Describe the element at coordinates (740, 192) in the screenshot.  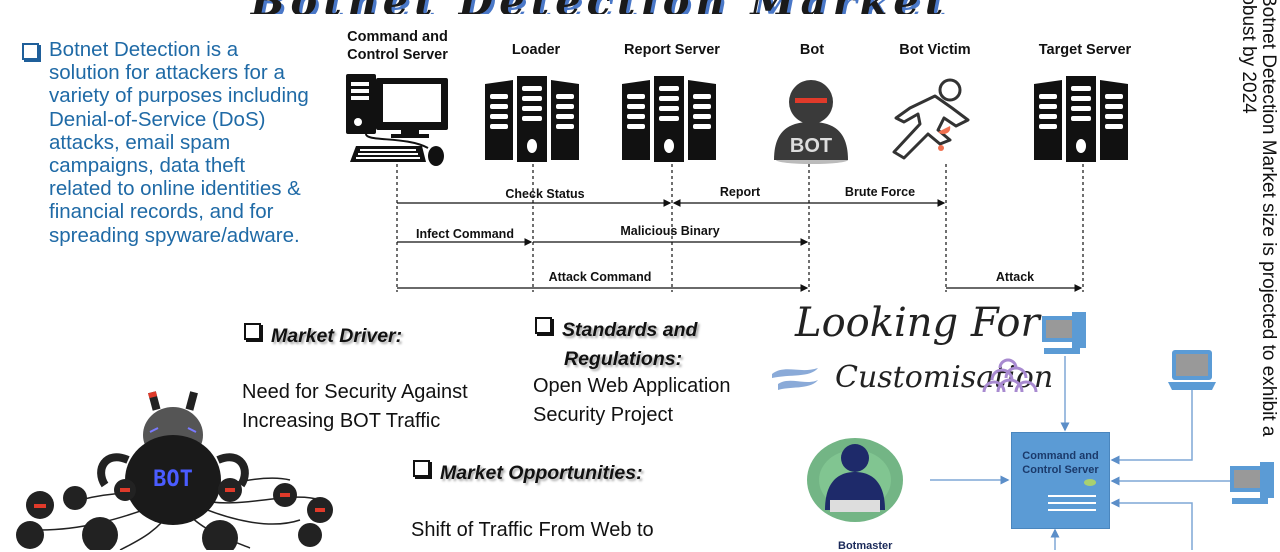
I see `flow-label-report: Report` at that location.